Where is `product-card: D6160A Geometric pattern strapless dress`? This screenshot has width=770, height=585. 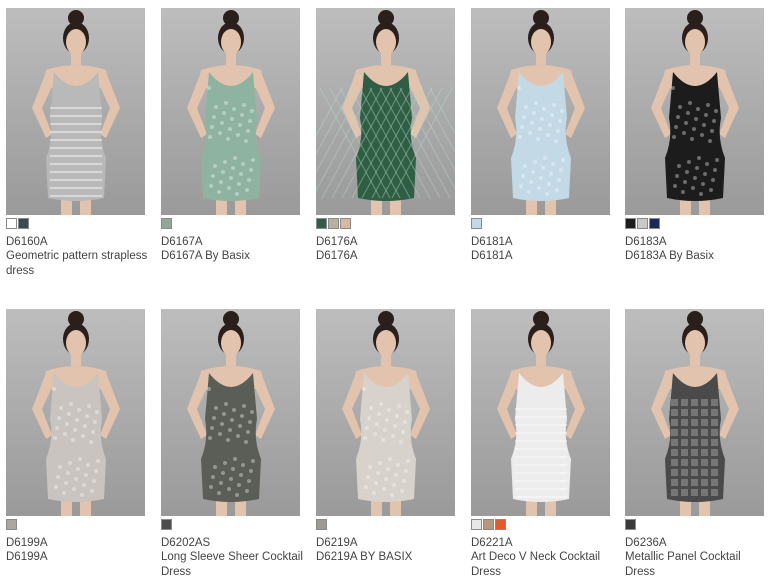 product-card: D6160A Geometric pattern strapless dress is located at coordinates (76, 143).